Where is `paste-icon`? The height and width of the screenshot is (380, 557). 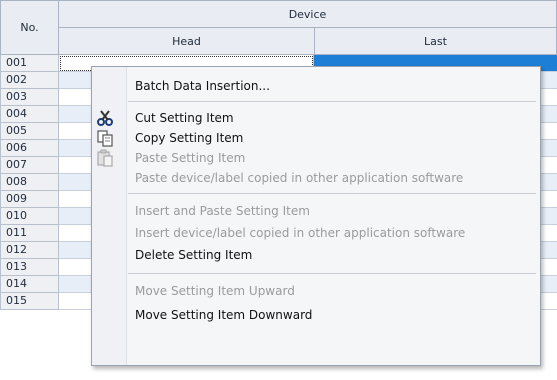
paste-icon is located at coordinates (105, 158).